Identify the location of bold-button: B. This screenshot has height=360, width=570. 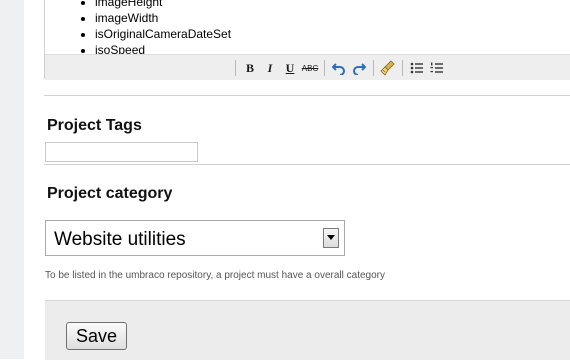
(250, 68).